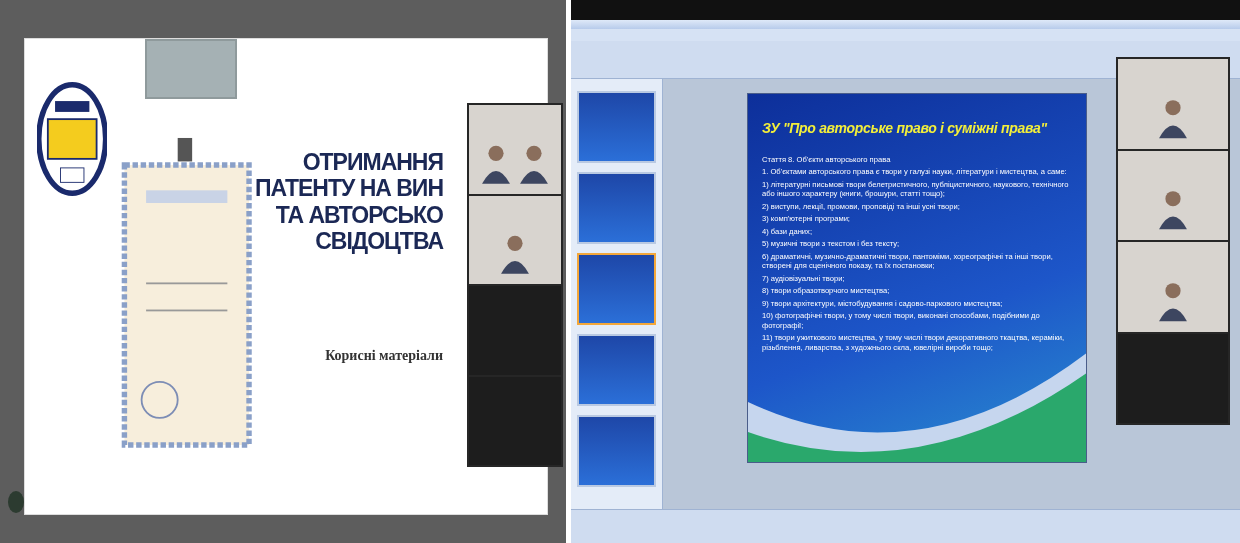 The width and height of the screenshot is (1240, 543). What do you see at coordinates (384, 355) in the screenshot?
I see `slide-subtitle: Корисні матеріали` at bounding box center [384, 355].